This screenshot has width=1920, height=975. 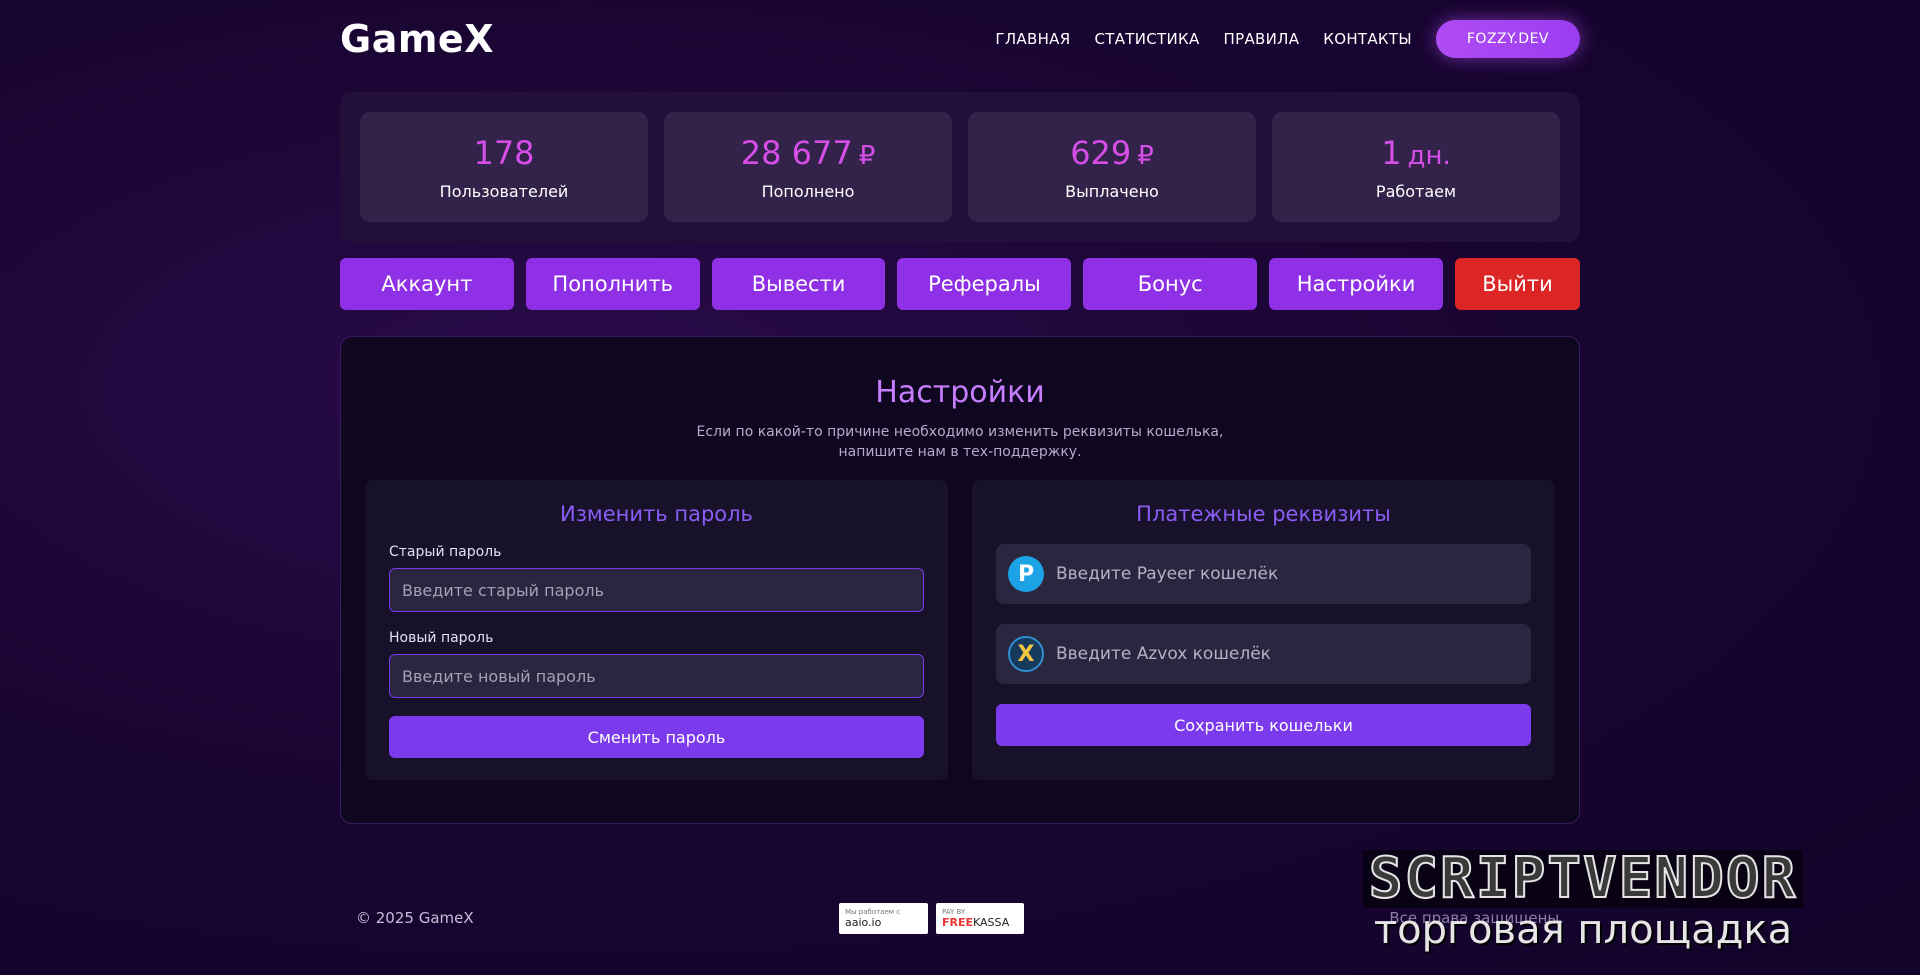 What do you see at coordinates (1032, 39) in the screenshot?
I see `nav-home: ГЛАВНАЯ` at bounding box center [1032, 39].